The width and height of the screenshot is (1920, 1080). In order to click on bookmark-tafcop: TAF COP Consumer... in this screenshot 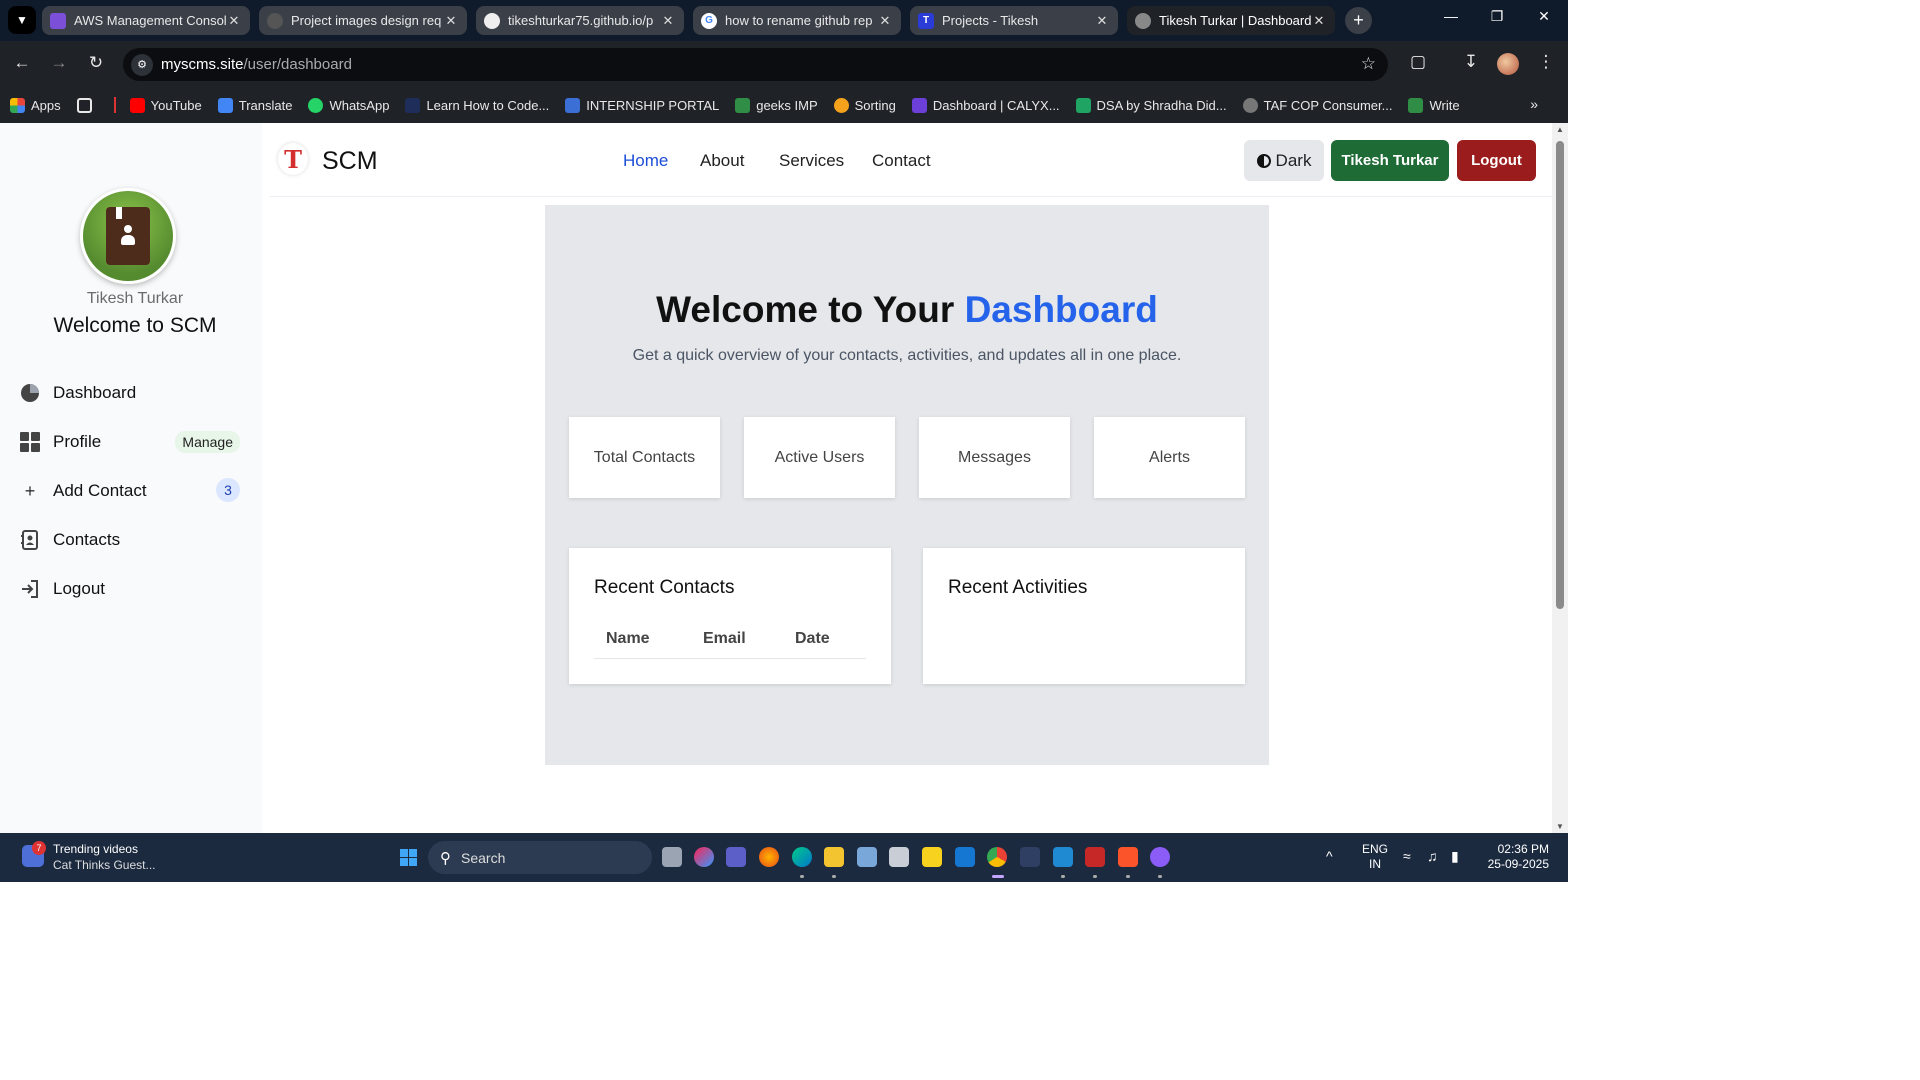, I will do `click(1317, 105)`.